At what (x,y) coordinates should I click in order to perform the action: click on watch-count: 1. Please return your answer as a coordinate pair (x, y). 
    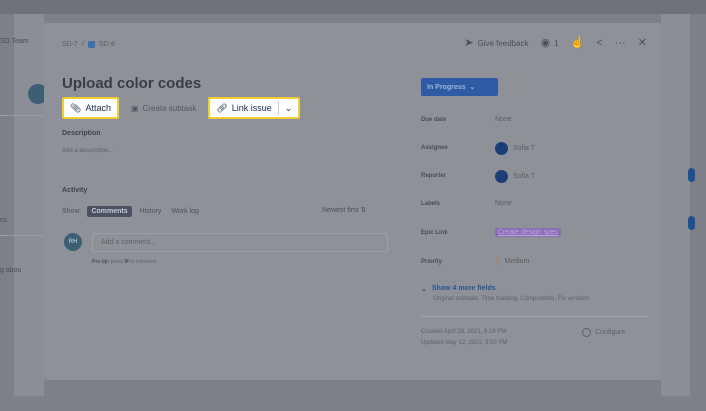
    Looking at the image, I should click on (556, 43).